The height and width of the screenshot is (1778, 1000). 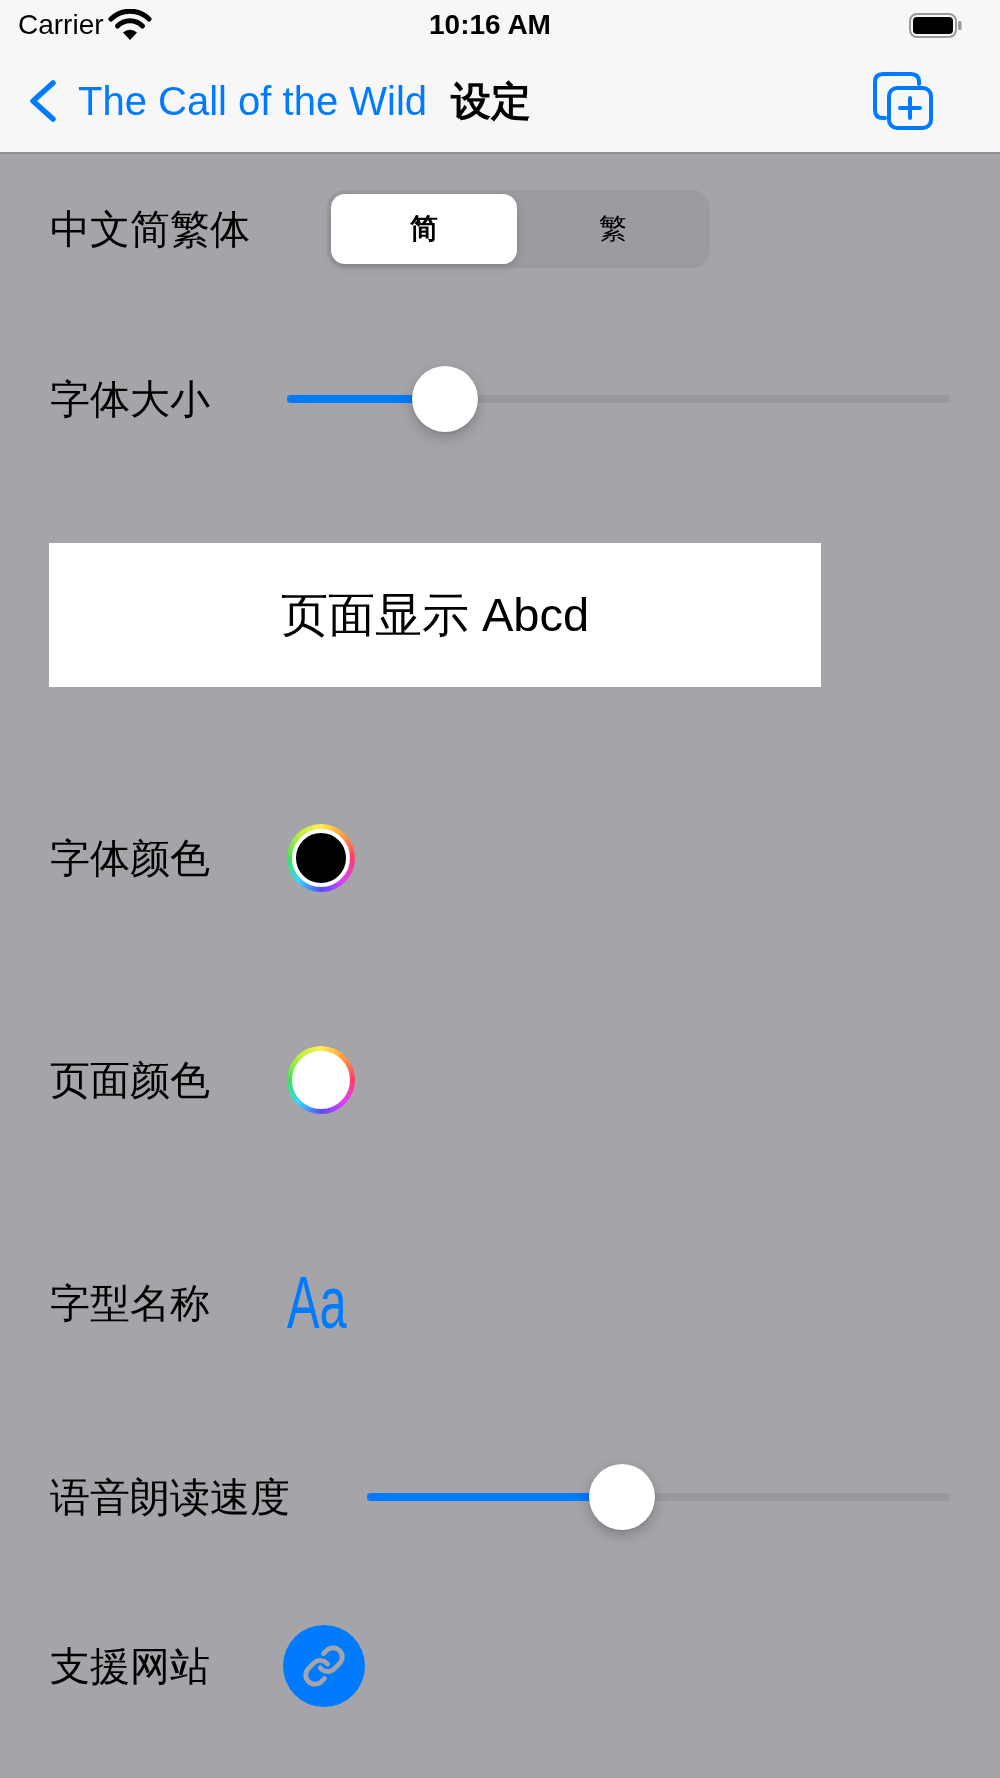 I want to click on segment: 简, so click(x=424, y=229).